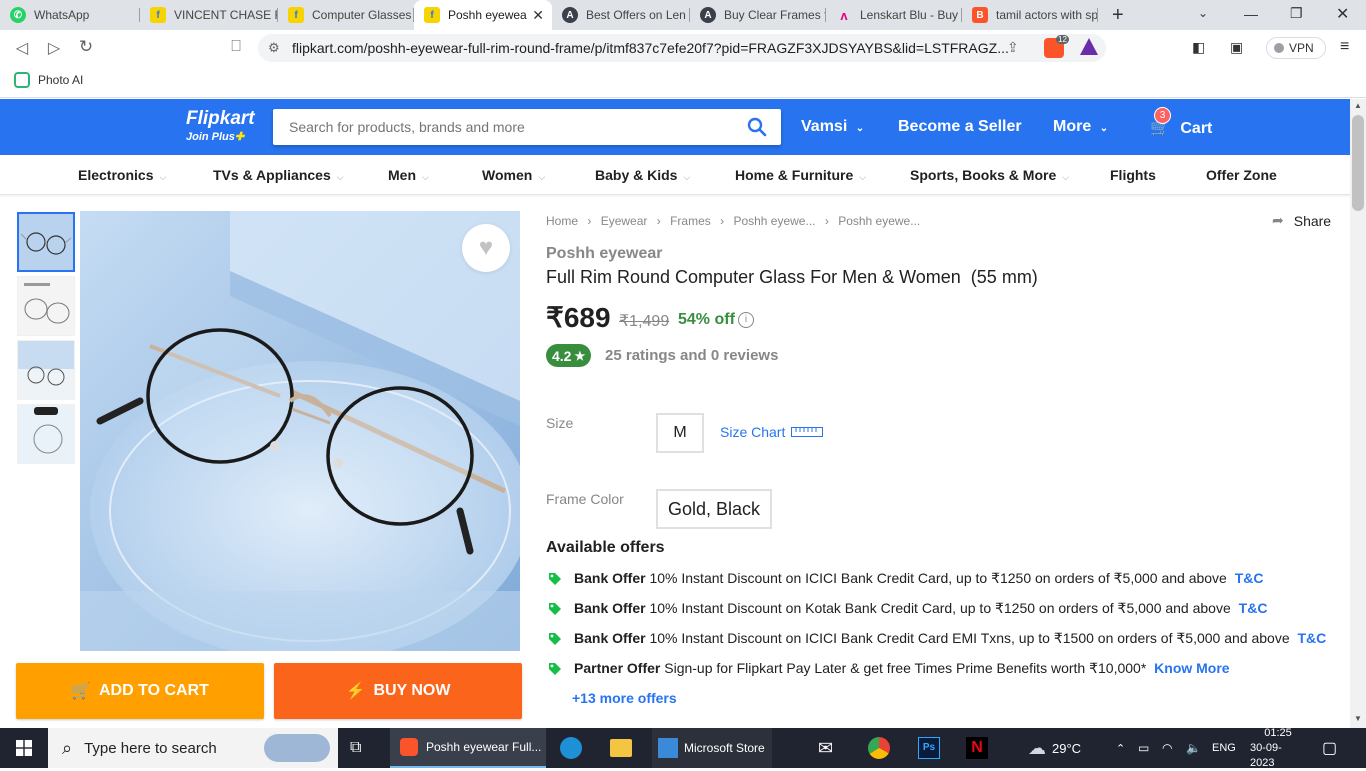 Image resolution: width=1366 pixels, height=771 pixels. Describe the element at coordinates (930, 748) in the screenshot. I see `taskbar-app-photoshop: Ps` at that location.